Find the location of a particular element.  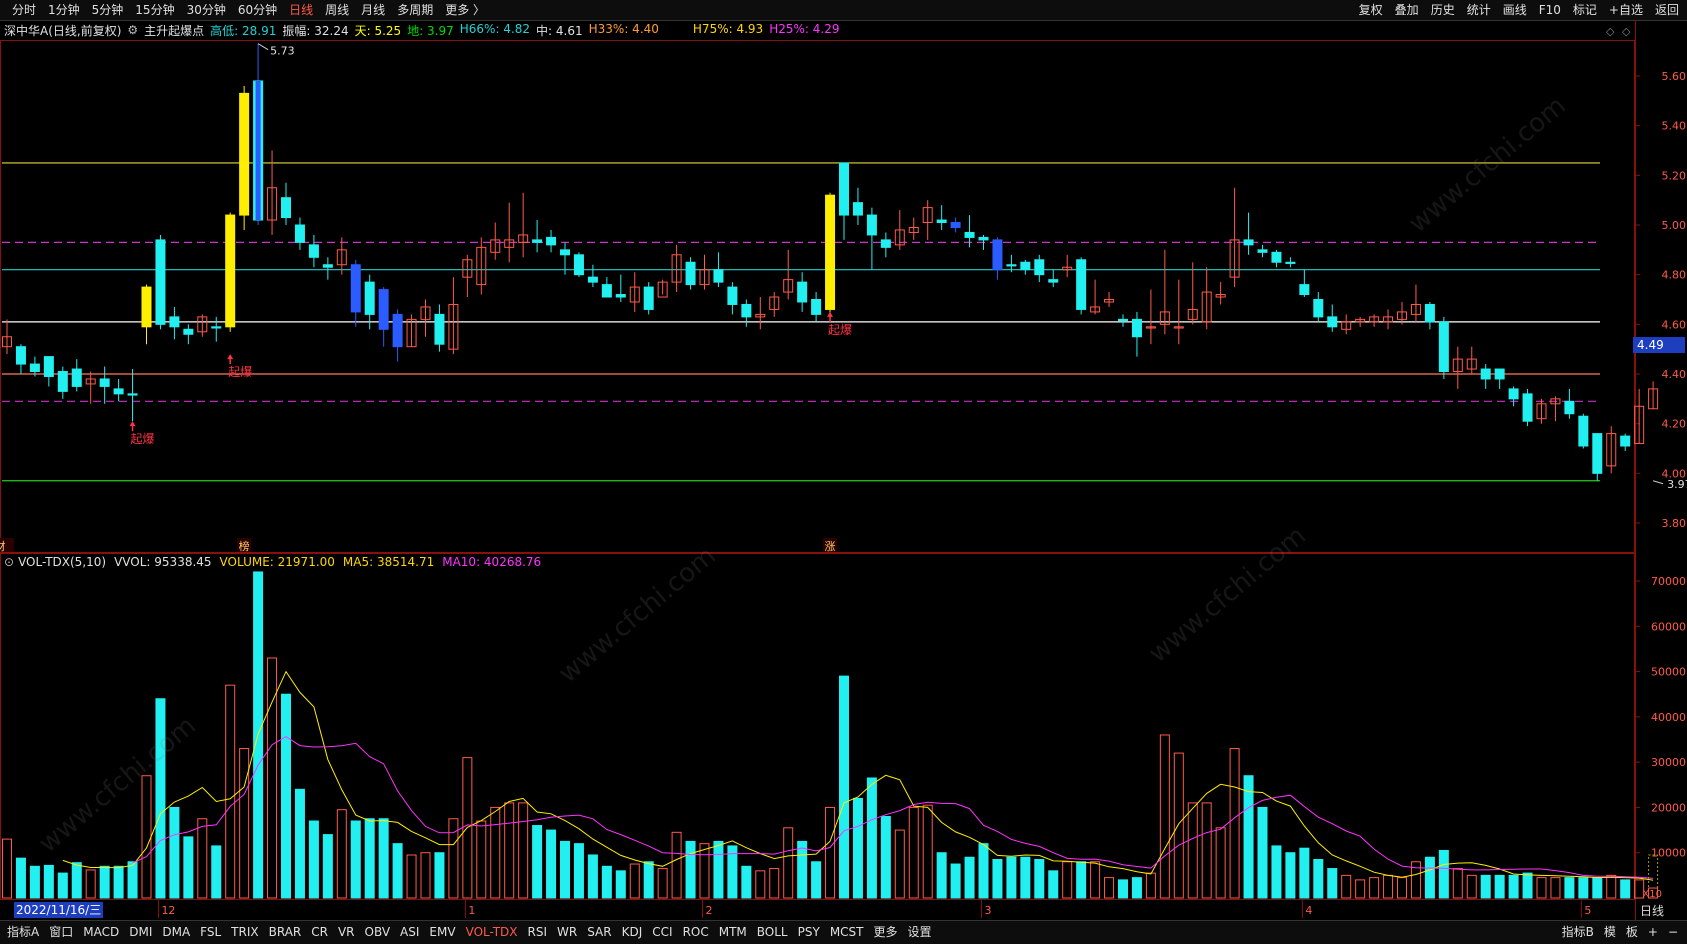

indicator-tab-10: OBV is located at coordinates (378, 932).